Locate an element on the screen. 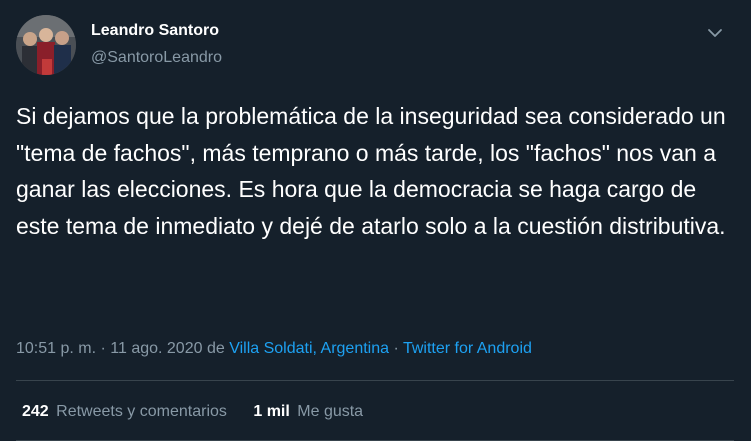 This screenshot has width=751, height=441. from-word: de is located at coordinates (215, 348).